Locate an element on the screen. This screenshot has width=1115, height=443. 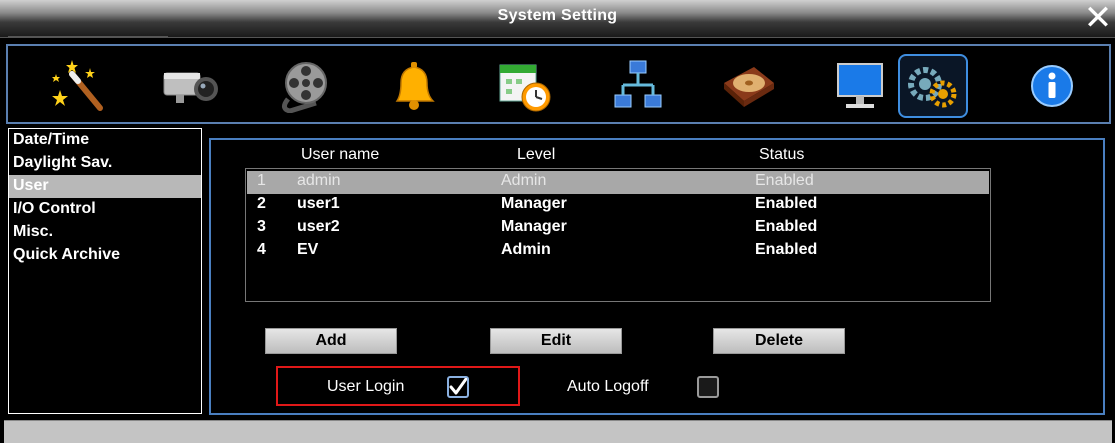
info-icon is located at coordinates (1052, 86).